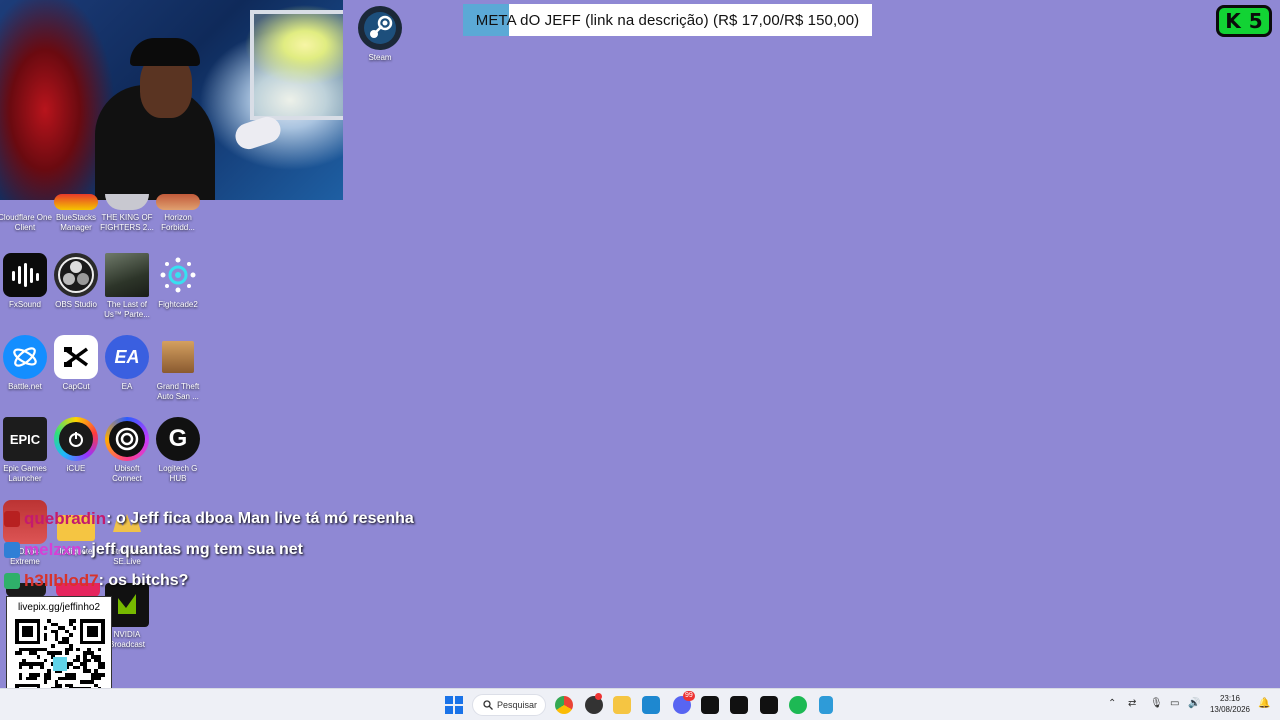 This screenshot has width=1280, height=720. Describe the element at coordinates (25, 473) in the screenshot. I see `desktop-icon-label: Epic Games Launcher` at that location.